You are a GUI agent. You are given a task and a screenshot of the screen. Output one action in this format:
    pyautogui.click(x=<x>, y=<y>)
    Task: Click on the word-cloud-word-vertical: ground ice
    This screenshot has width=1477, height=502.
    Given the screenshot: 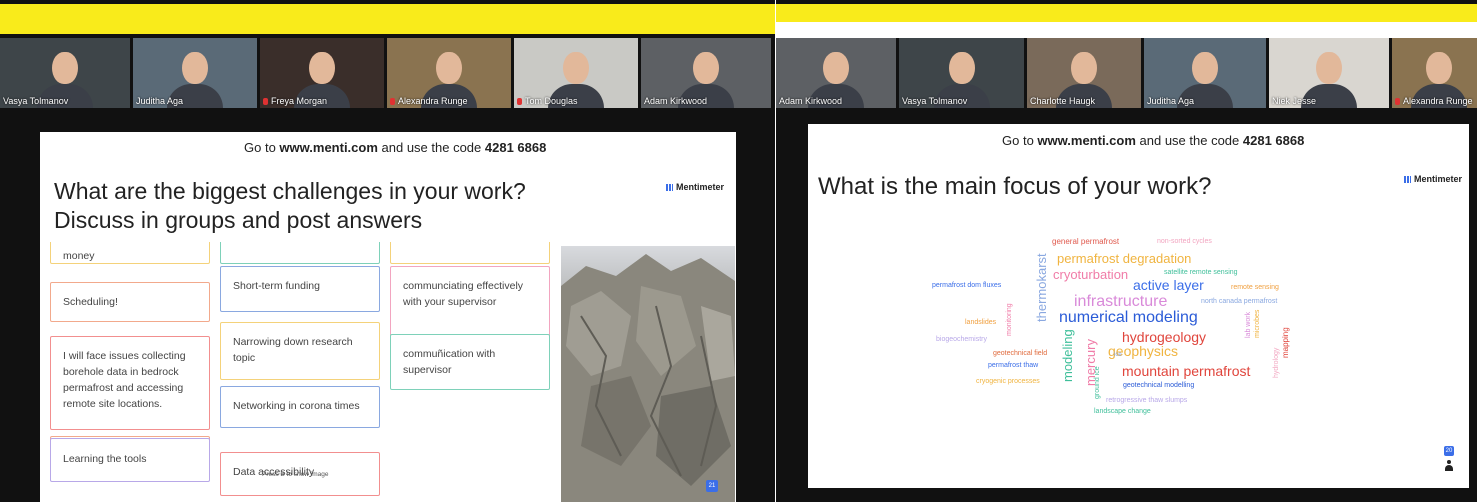 What is the action you would take?
    pyautogui.click(x=1097, y=382)
    